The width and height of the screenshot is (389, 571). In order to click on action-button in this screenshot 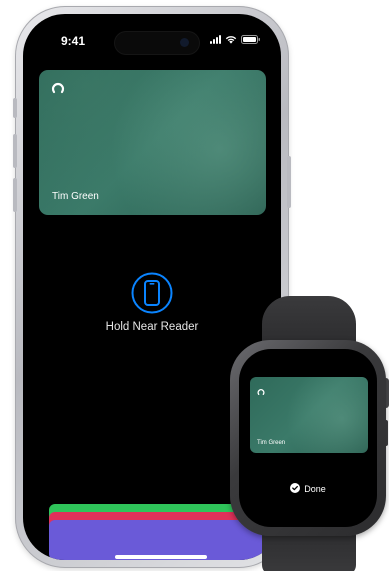, I will do `click(15, 108)`.